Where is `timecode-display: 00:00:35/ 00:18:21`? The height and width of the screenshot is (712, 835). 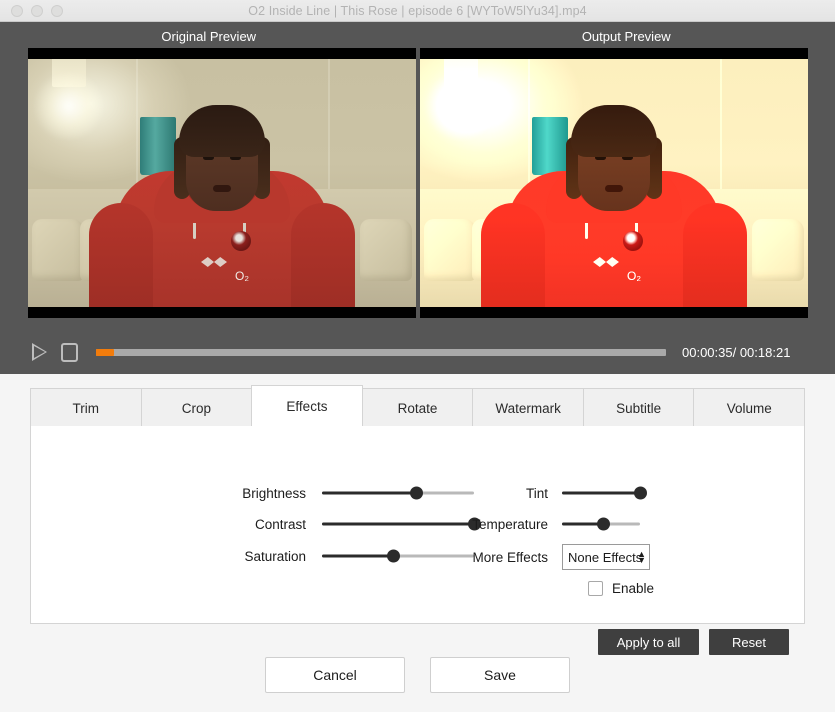
timecode-display: 00:00:35/ 00:18:21 is located at coordinates (736, 352).